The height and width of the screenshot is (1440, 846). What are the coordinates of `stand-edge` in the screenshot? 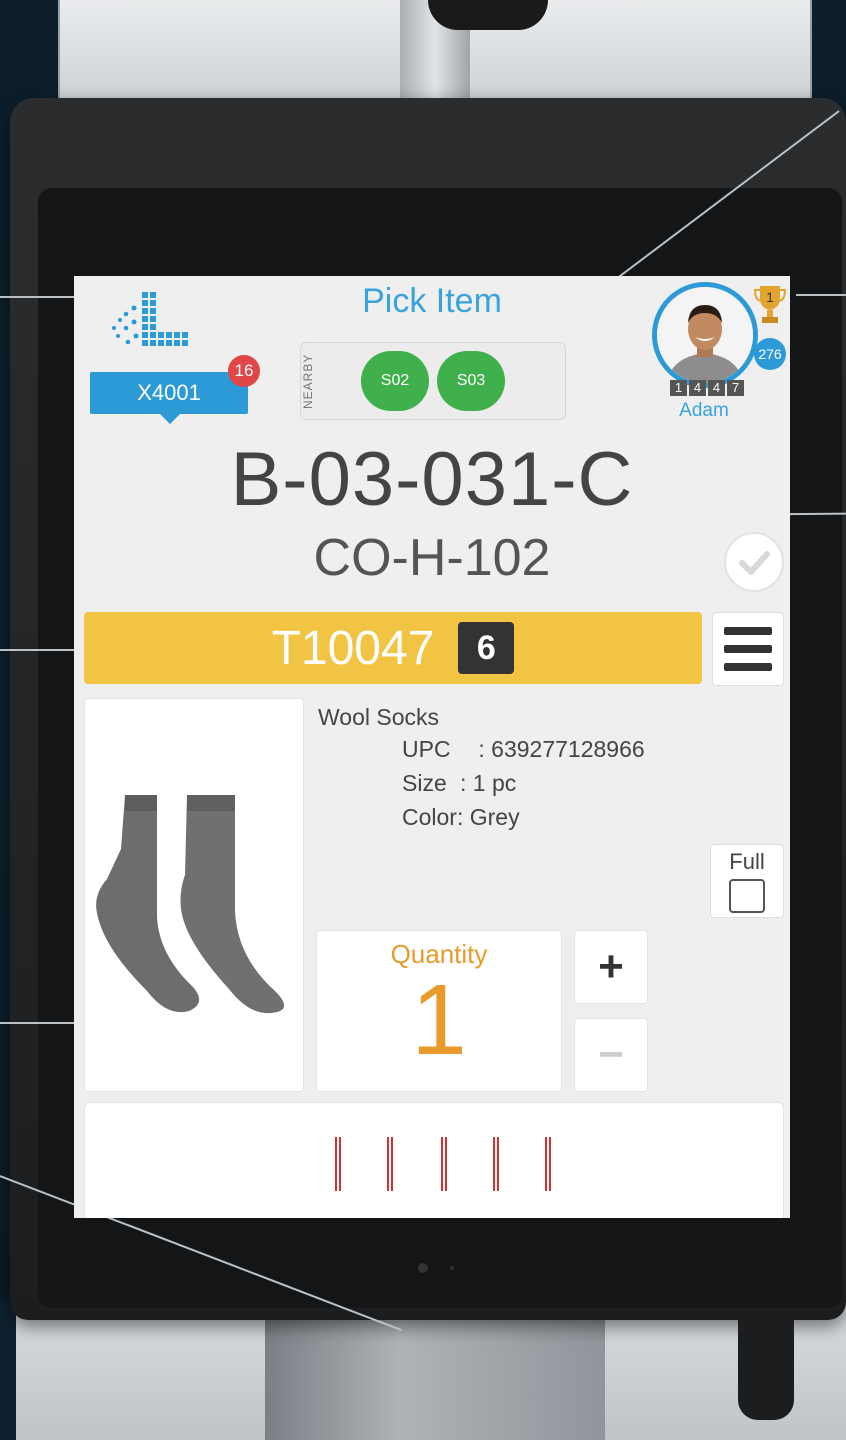 It's located at (8, 1370).